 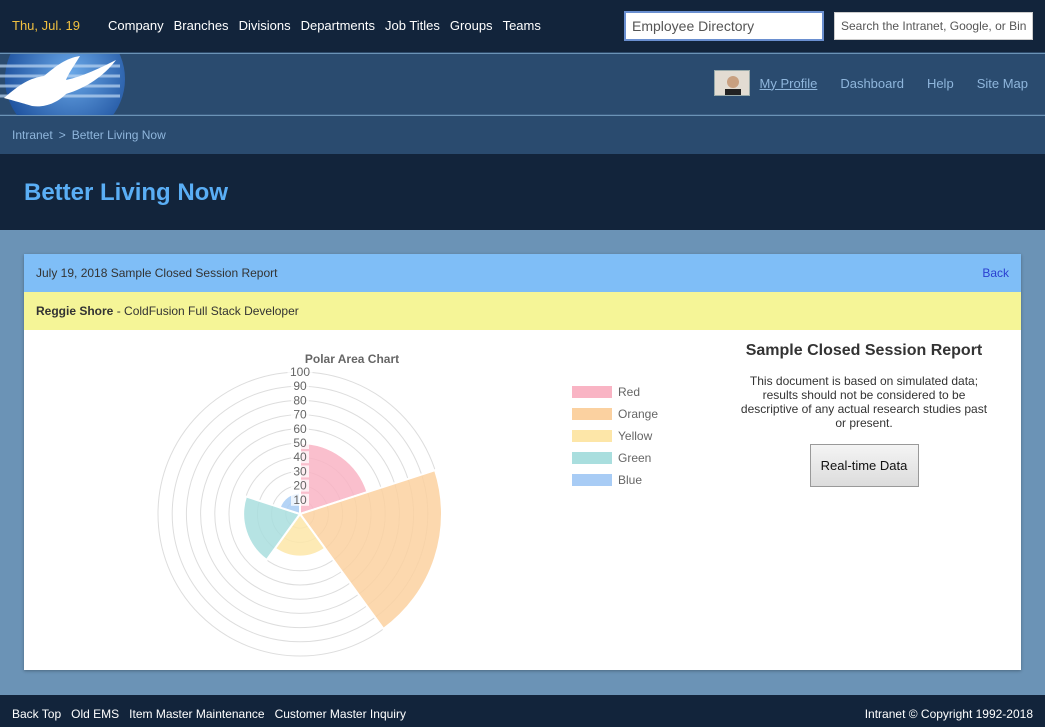 I want to click on footer-item-master: Item Master Maintenance, so click(x=196, y=714).